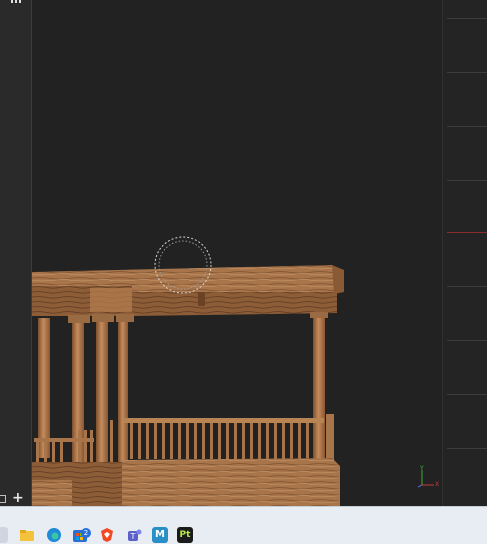 The height and width of the screenshot is (544, 487). Describe the element at coordinates (426, 478) in the screenshot. I see `axis-gizmo: Y X` at that location.